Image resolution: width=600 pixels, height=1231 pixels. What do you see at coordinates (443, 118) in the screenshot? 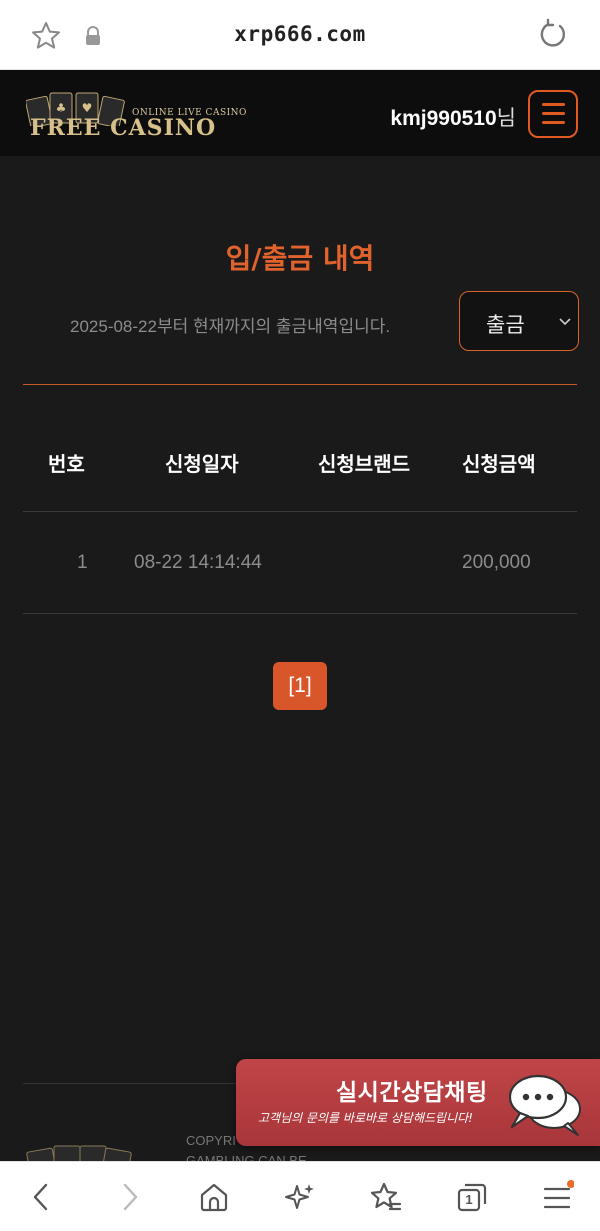
I see `username-text: kmj990510` at bounding box center [443, 118].